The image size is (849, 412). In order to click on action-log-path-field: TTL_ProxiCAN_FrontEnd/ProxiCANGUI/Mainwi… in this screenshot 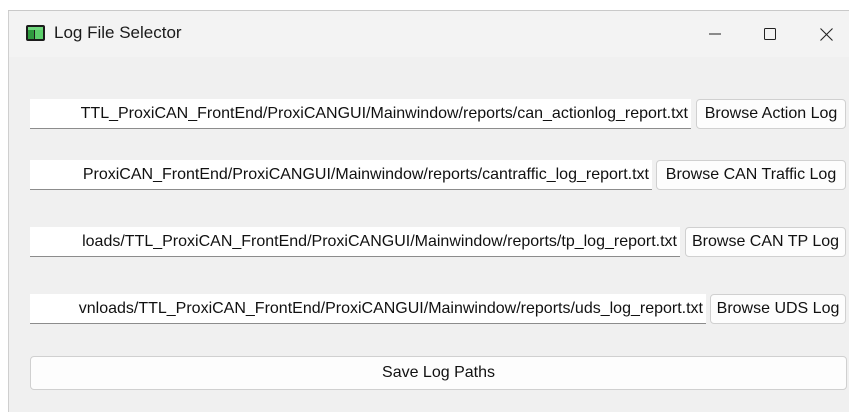, I will do `click(360, 114)`.